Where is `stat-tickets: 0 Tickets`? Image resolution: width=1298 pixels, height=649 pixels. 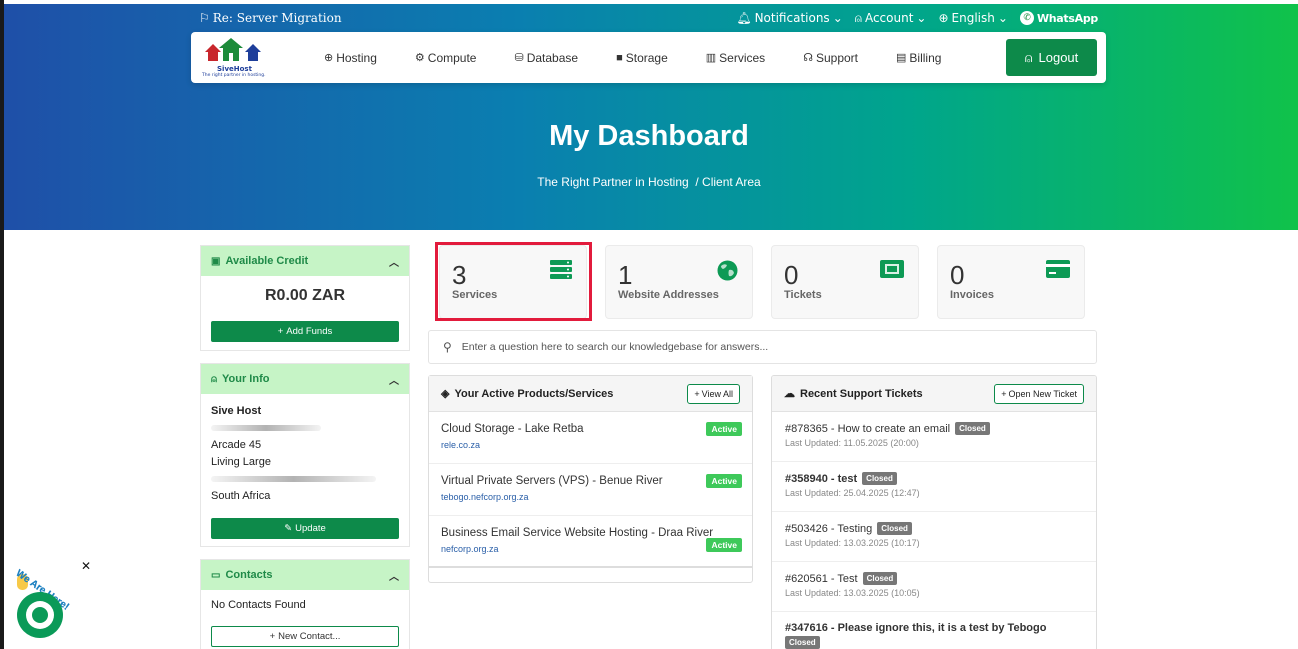 stat-tickets: 0 Tickets is located at coordinates (845, 282).